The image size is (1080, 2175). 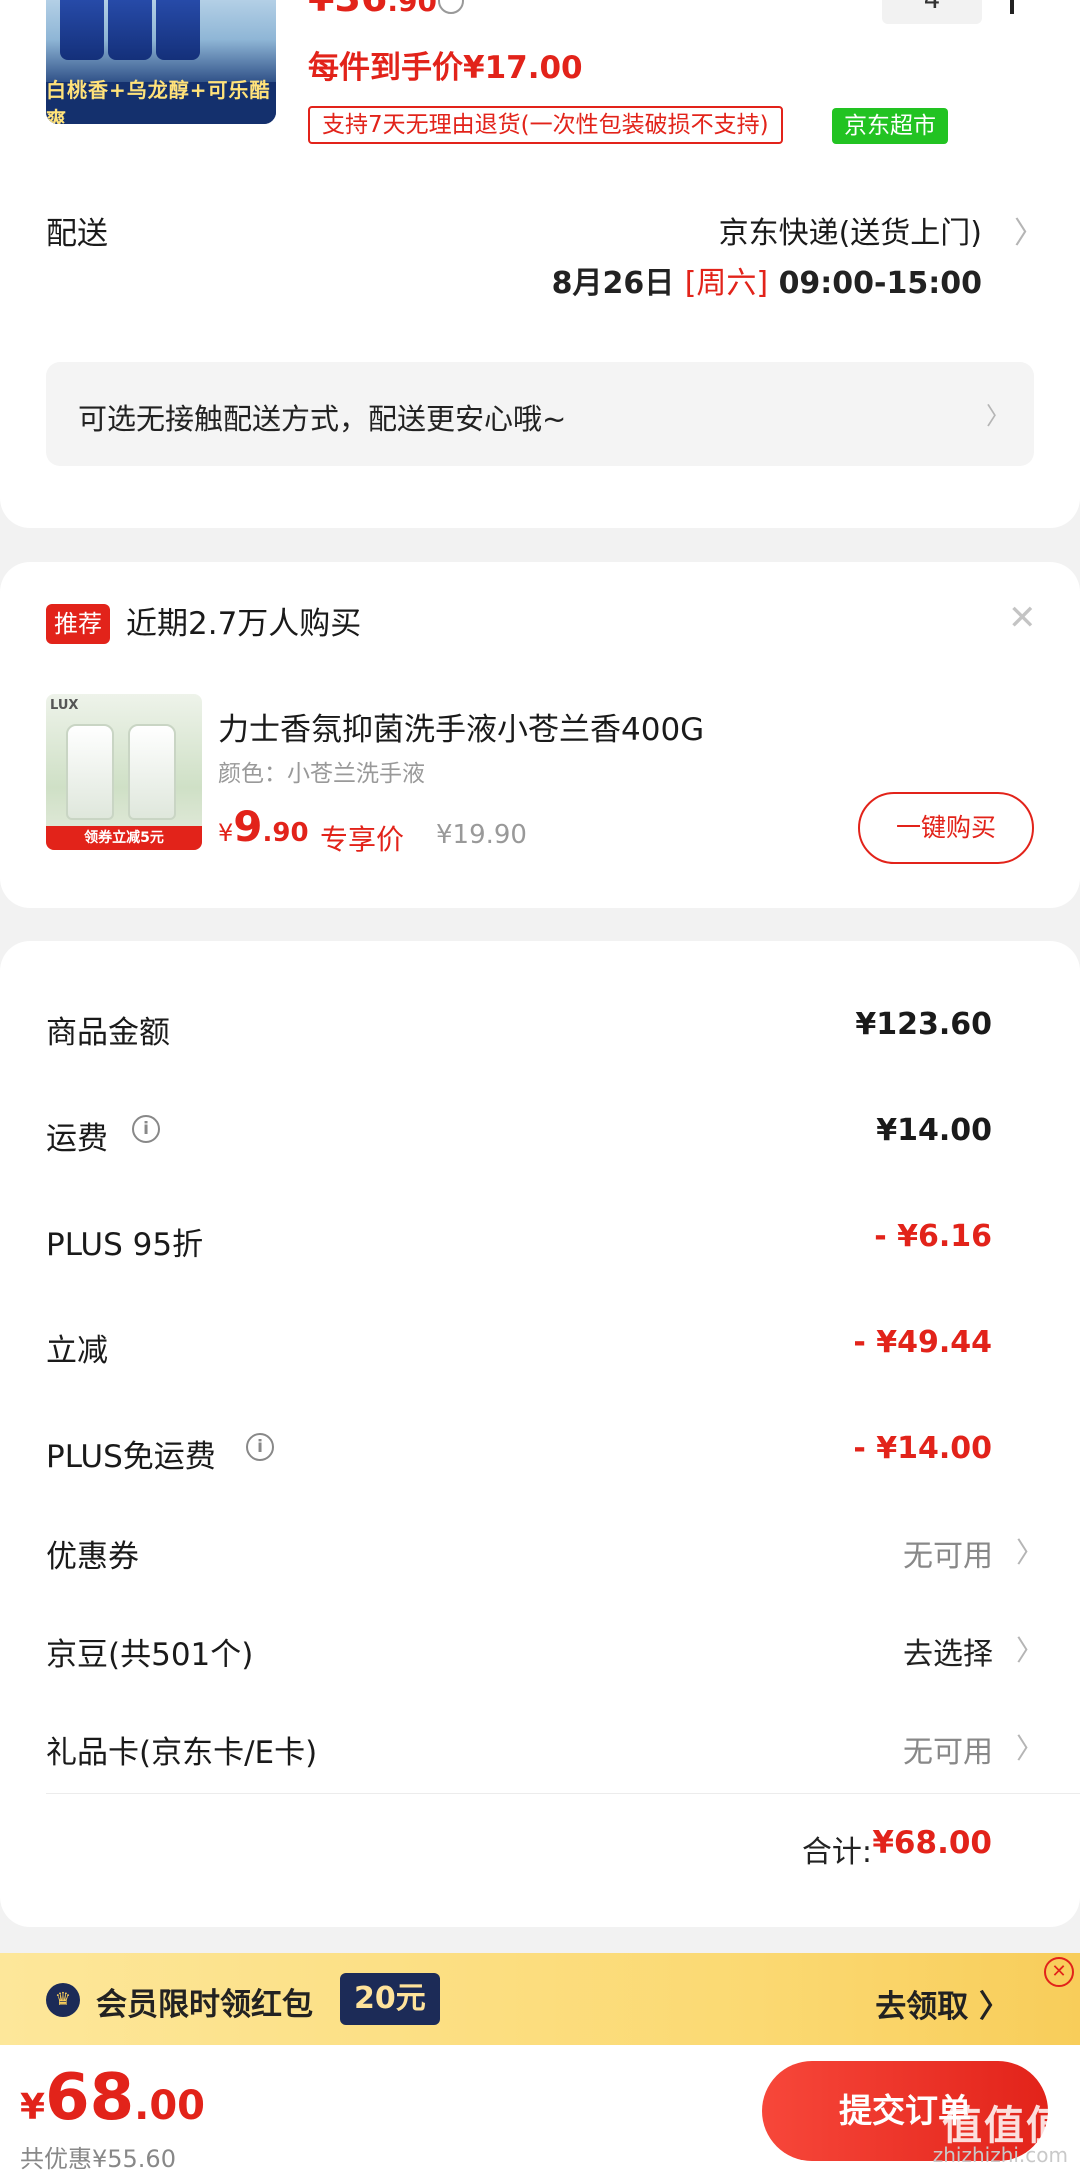 I want to click on price-int: 9, so click(x=248, y=826).